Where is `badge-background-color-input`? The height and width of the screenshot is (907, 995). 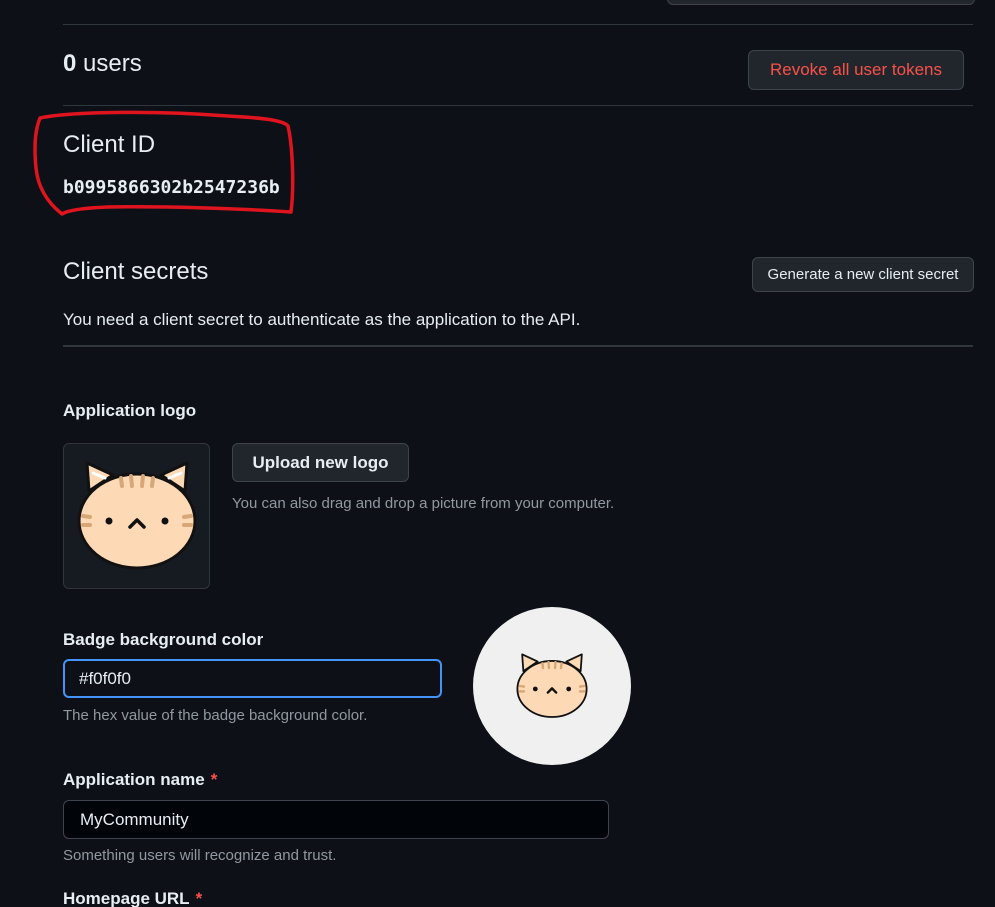 badge-background-color-input is located at coordinates (252, 678).